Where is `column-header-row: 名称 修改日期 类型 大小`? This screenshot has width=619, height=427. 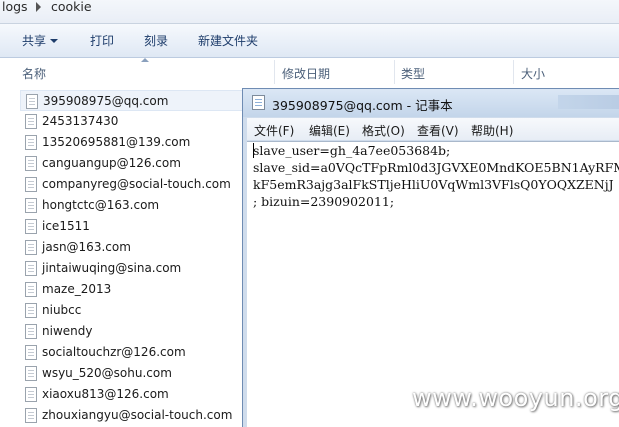
column-header-row: 名称 修改日期 类型 大小 is located at coordinates (309, 72).